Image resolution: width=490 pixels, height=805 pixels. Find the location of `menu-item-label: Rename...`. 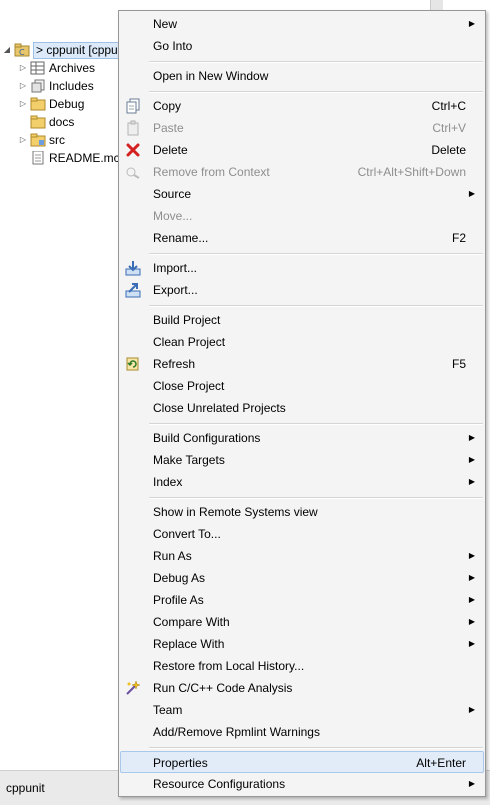

menu-item-label: Rename... is located at coordinates (181, 238).